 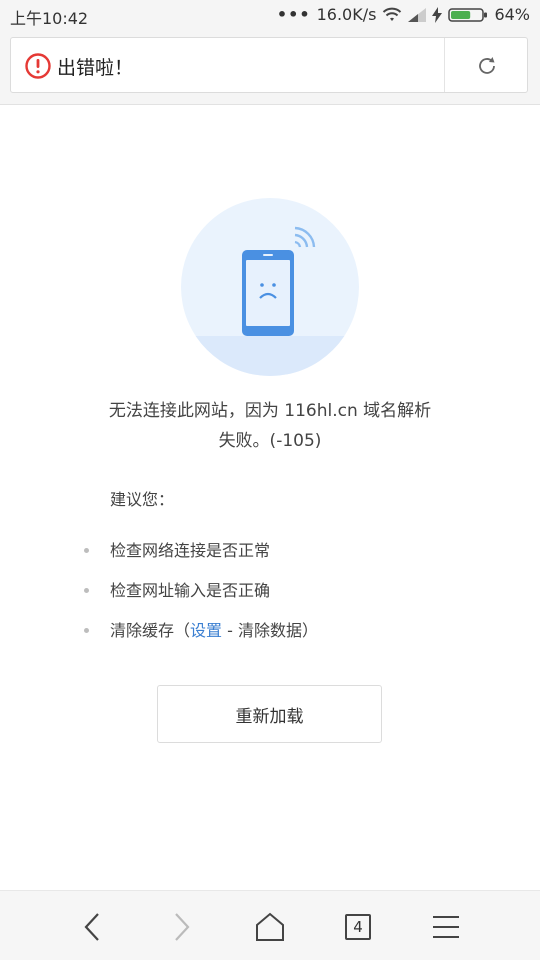 I want to click on suggestion-text-clear-cache: 清除缓存（设置 - 清除数据）, so click(x=214, y=631).